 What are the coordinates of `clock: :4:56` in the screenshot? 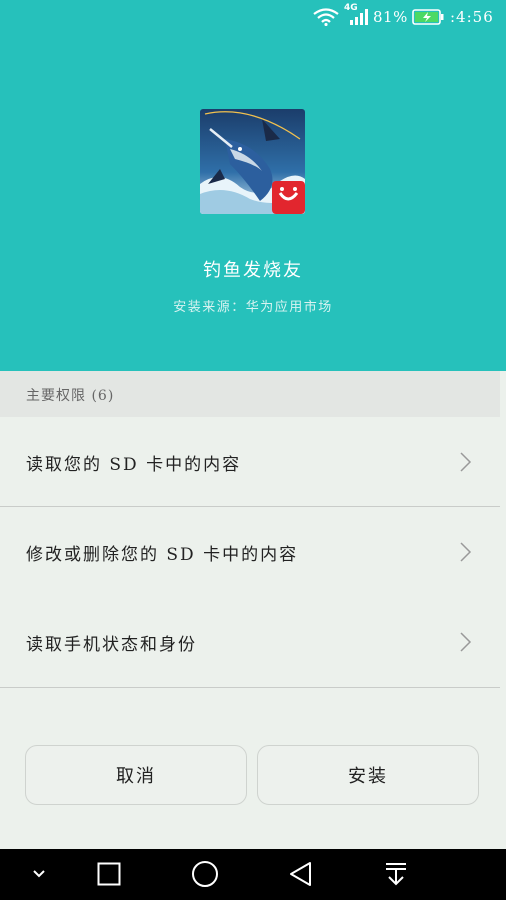 It's located at (472, 17).